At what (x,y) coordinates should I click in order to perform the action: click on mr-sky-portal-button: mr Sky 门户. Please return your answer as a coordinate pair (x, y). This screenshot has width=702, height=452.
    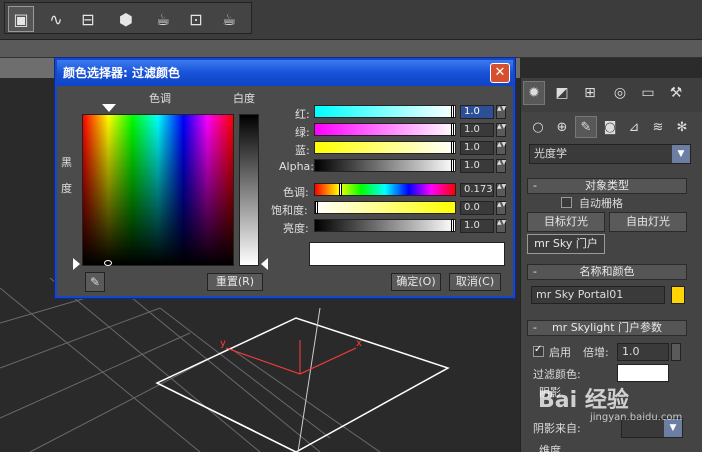
    Looking at the image, I should click on (566, 244).